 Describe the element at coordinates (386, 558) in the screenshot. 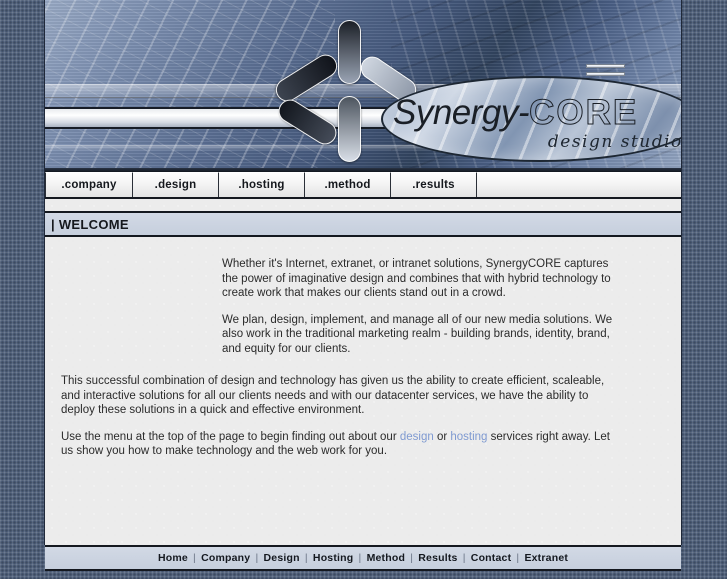

I see `footer-link-method: Method` at that location.